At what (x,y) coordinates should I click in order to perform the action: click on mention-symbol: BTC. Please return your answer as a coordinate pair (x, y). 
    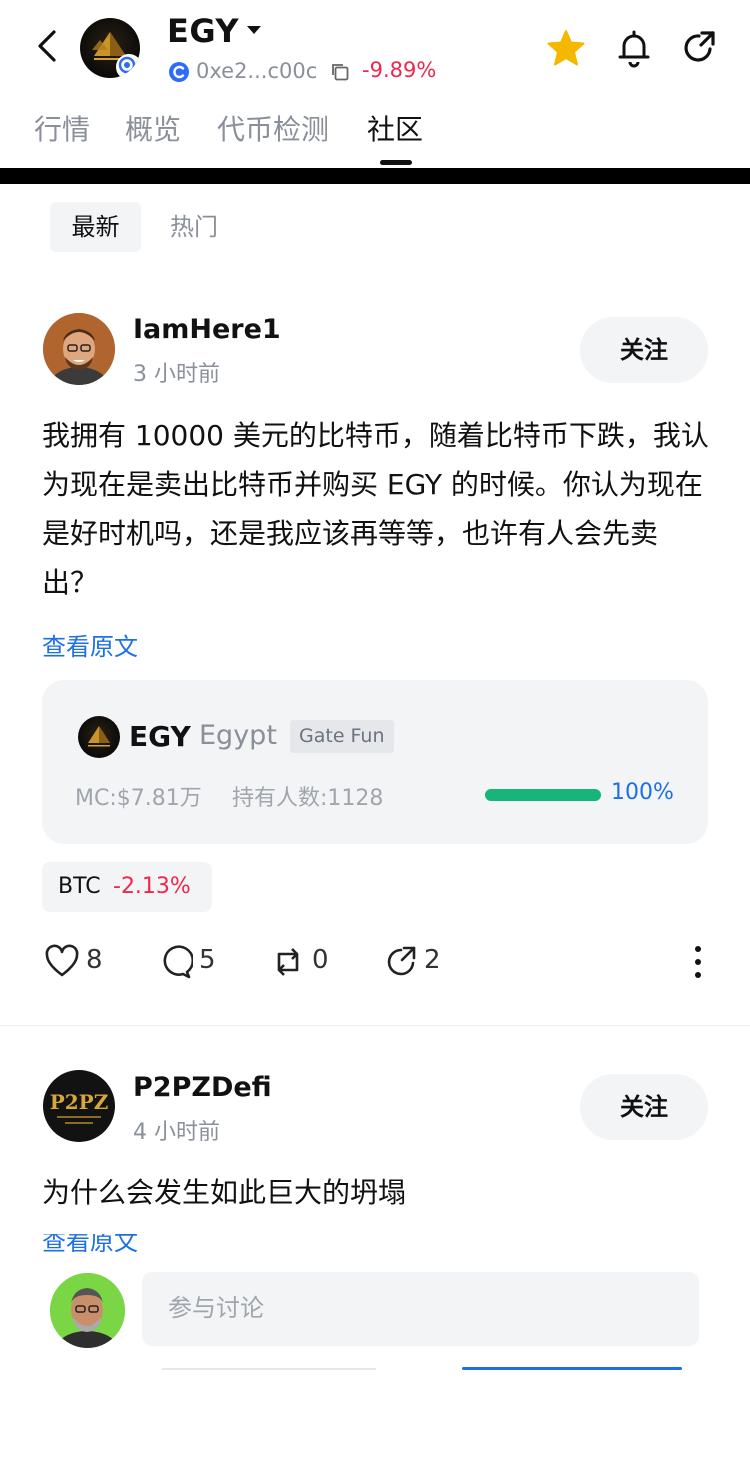
    Looking at the image, I should click on (79, 886).